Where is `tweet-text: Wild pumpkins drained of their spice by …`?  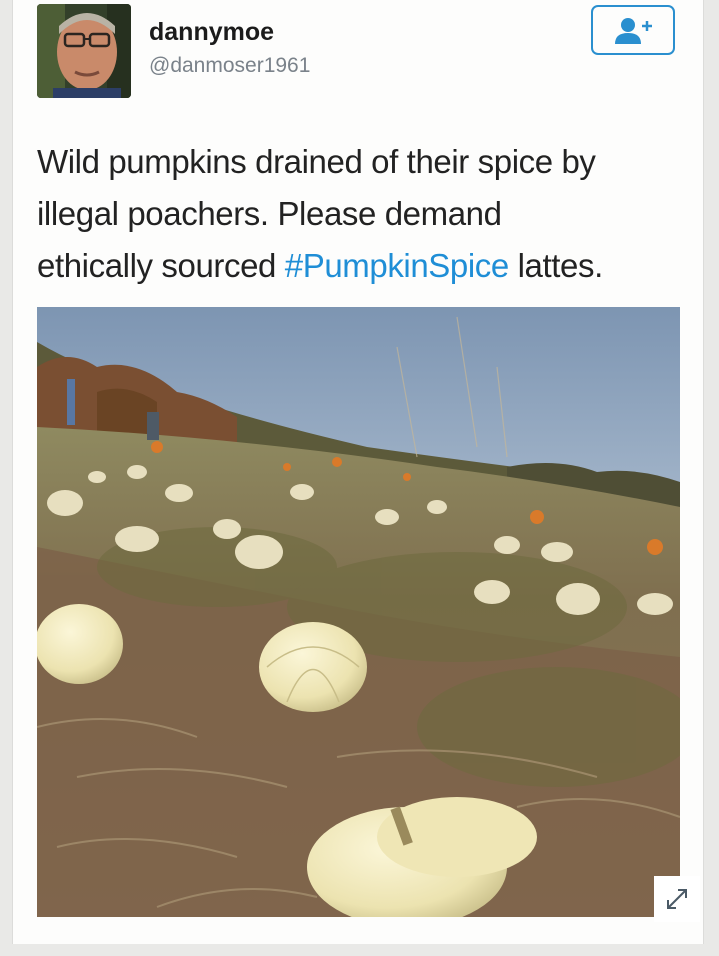 tweet-text: Wild pumpkins drained of their spice by … is located at coordinates (367, 214).